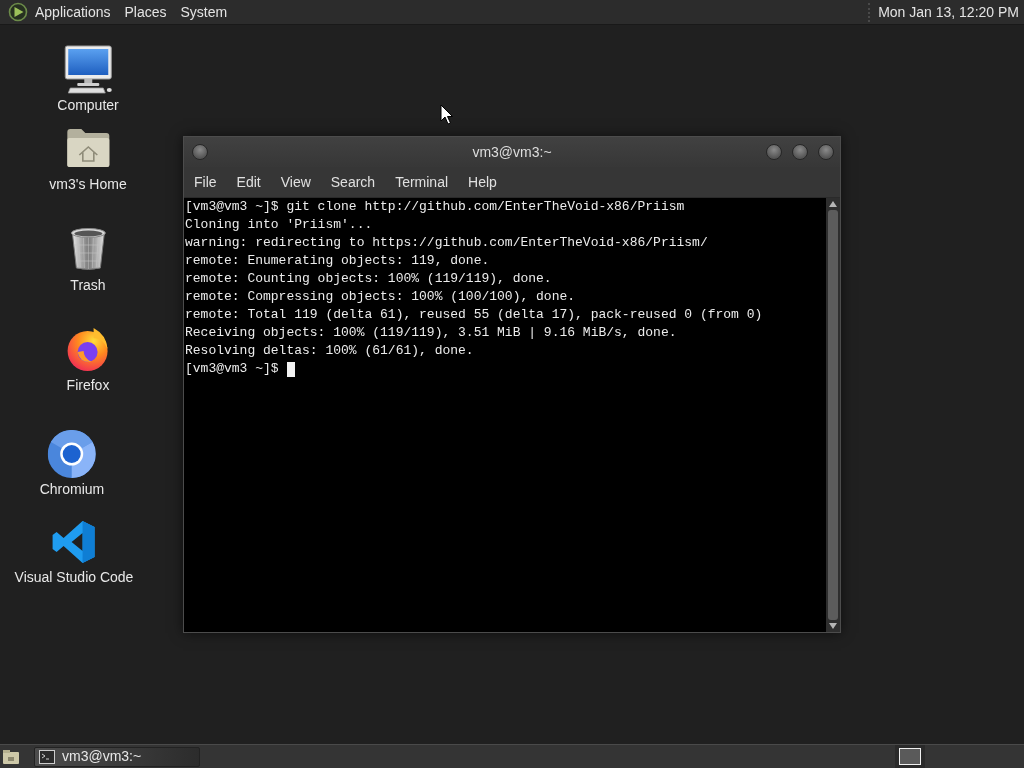  Describe the element at coordinates (145, 12) in the screenshot. I see `menu-button: Places` at that location.